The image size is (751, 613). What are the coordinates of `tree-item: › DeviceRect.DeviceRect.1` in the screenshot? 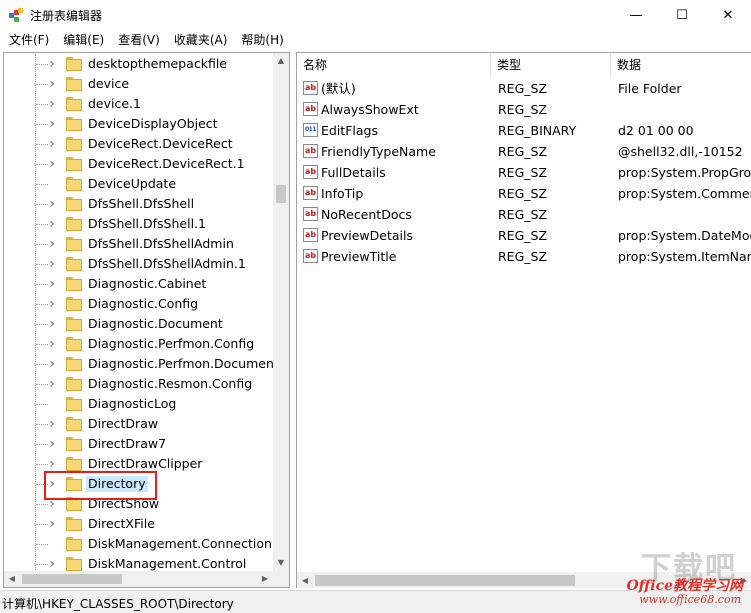 It's located at (139, 164).